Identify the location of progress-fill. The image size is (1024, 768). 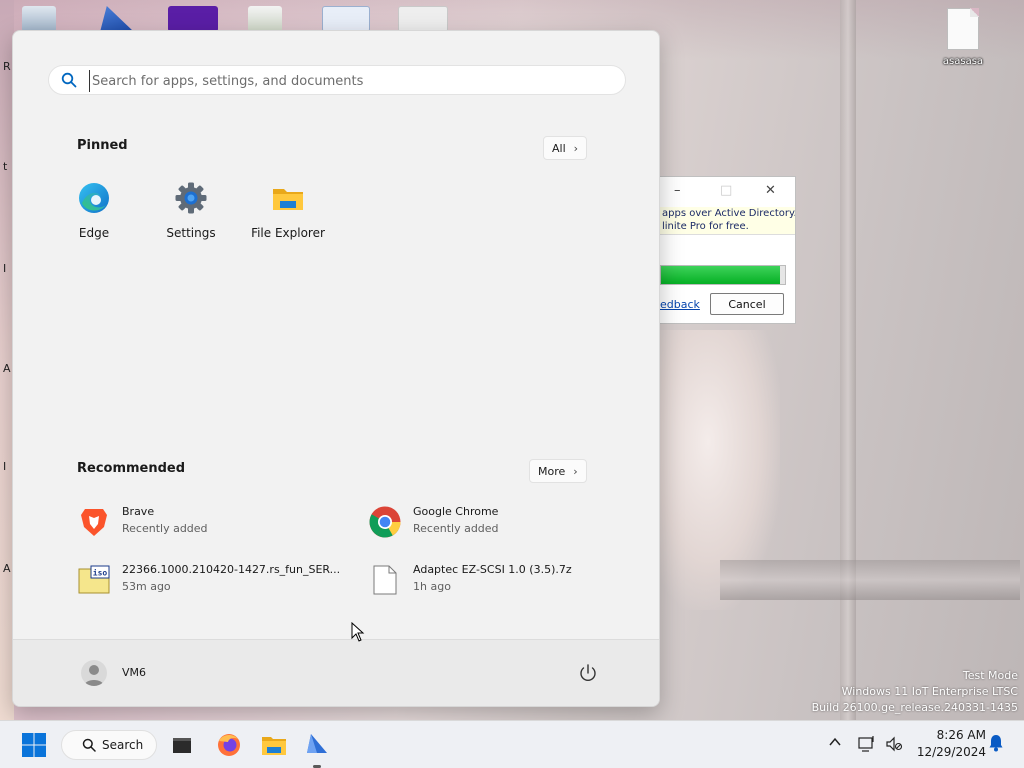
(721, 275).